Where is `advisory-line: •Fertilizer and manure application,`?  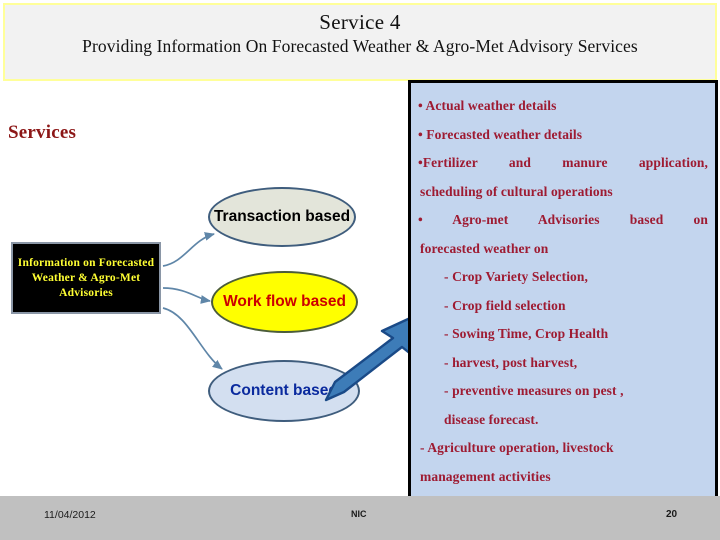 advisory-line: •Fertilizer and manure application, is located at coordinates (563, 162).